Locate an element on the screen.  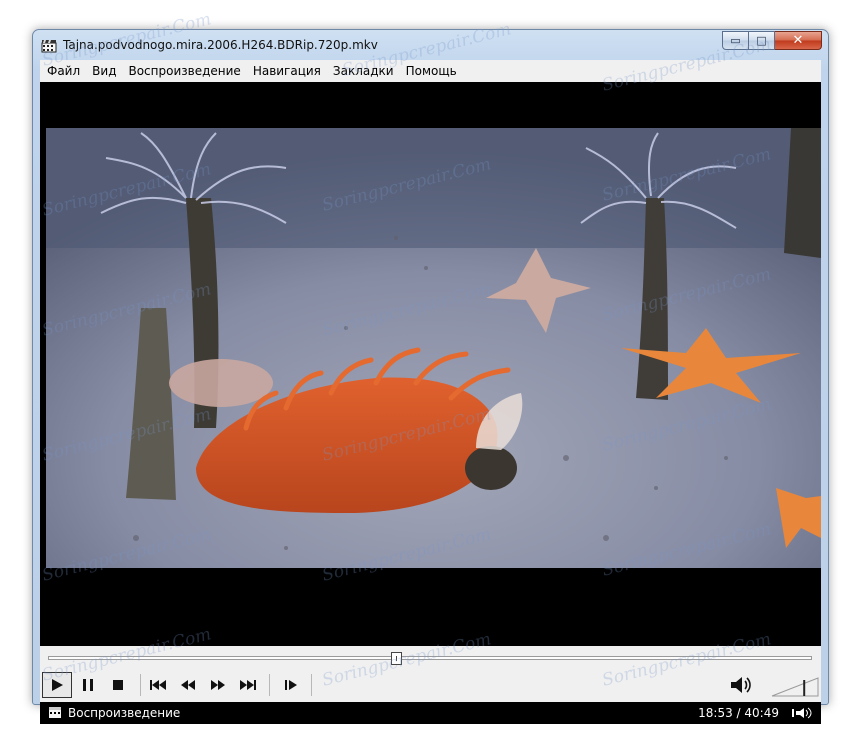
menu-file: Файл is located at coordinates (62, 71).